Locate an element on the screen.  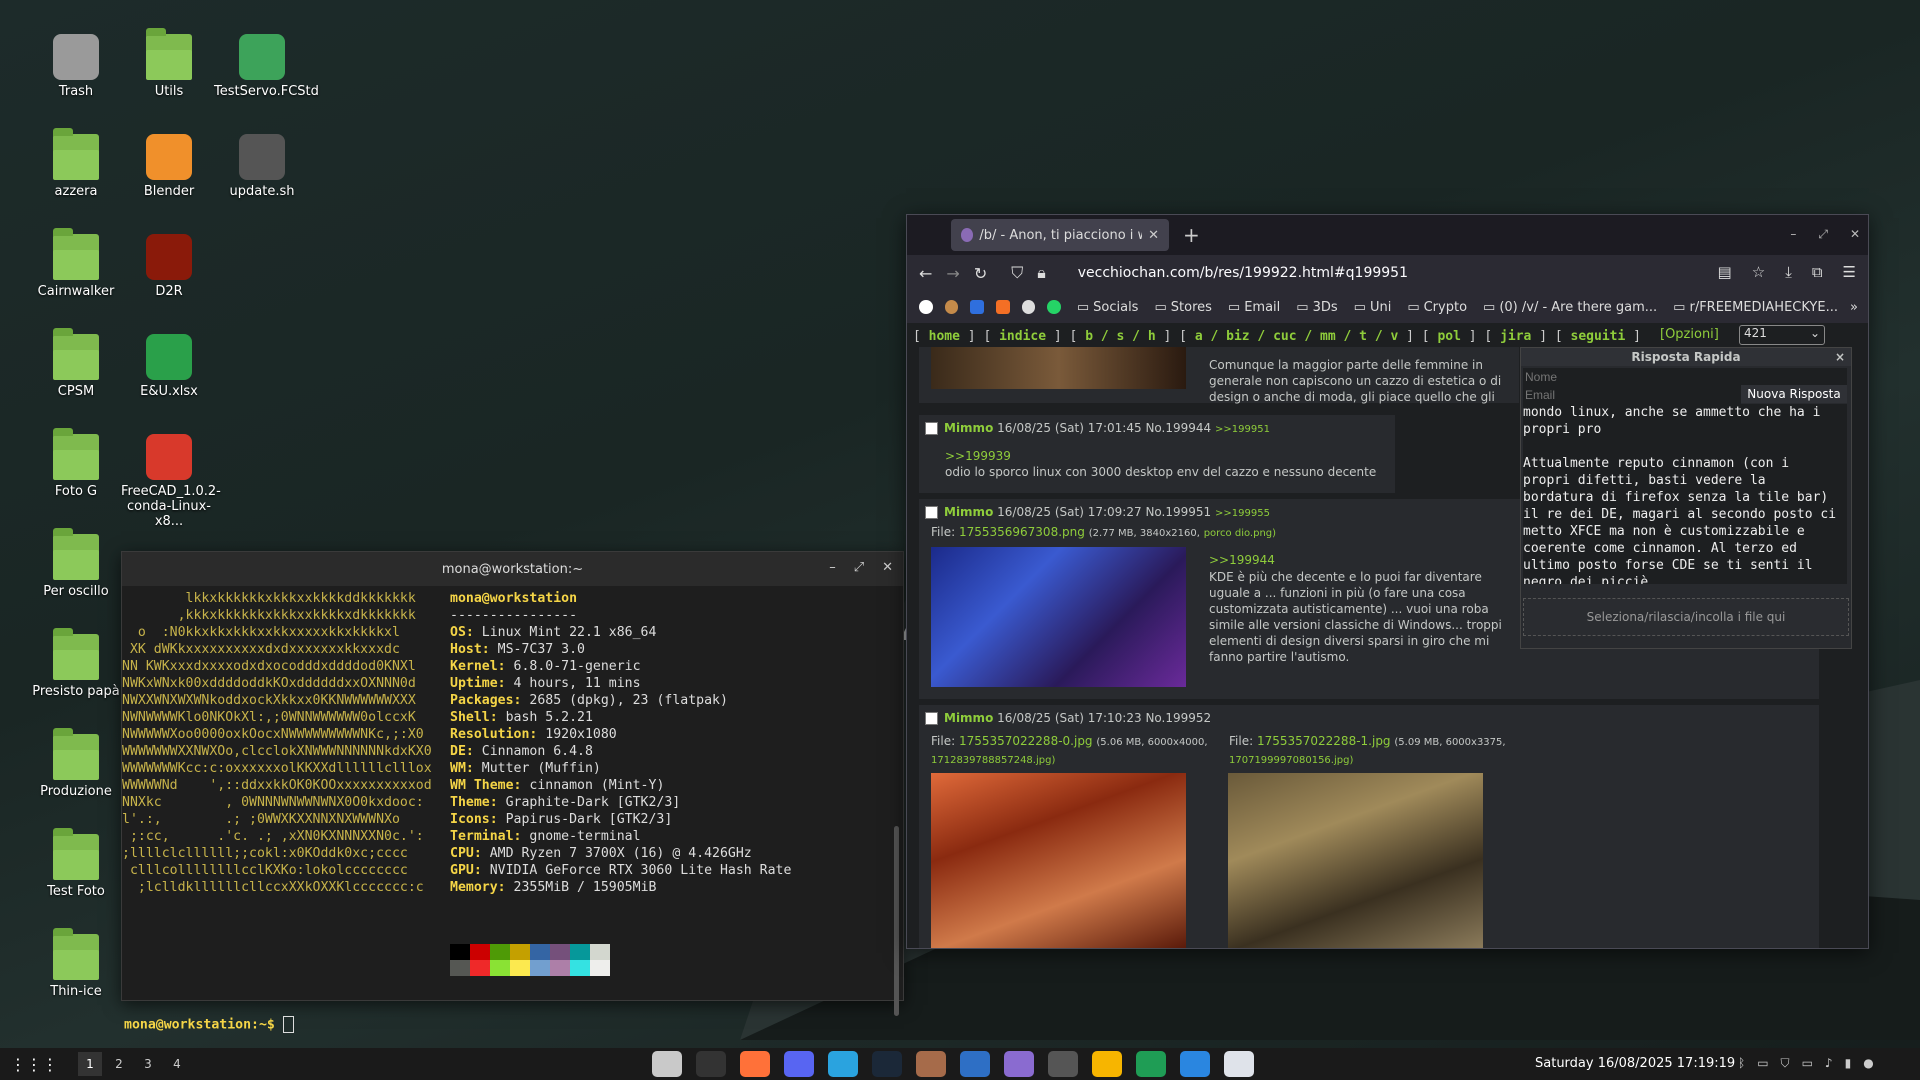
desktop-icon-blender: Blender is located at coordinates (169, 166).